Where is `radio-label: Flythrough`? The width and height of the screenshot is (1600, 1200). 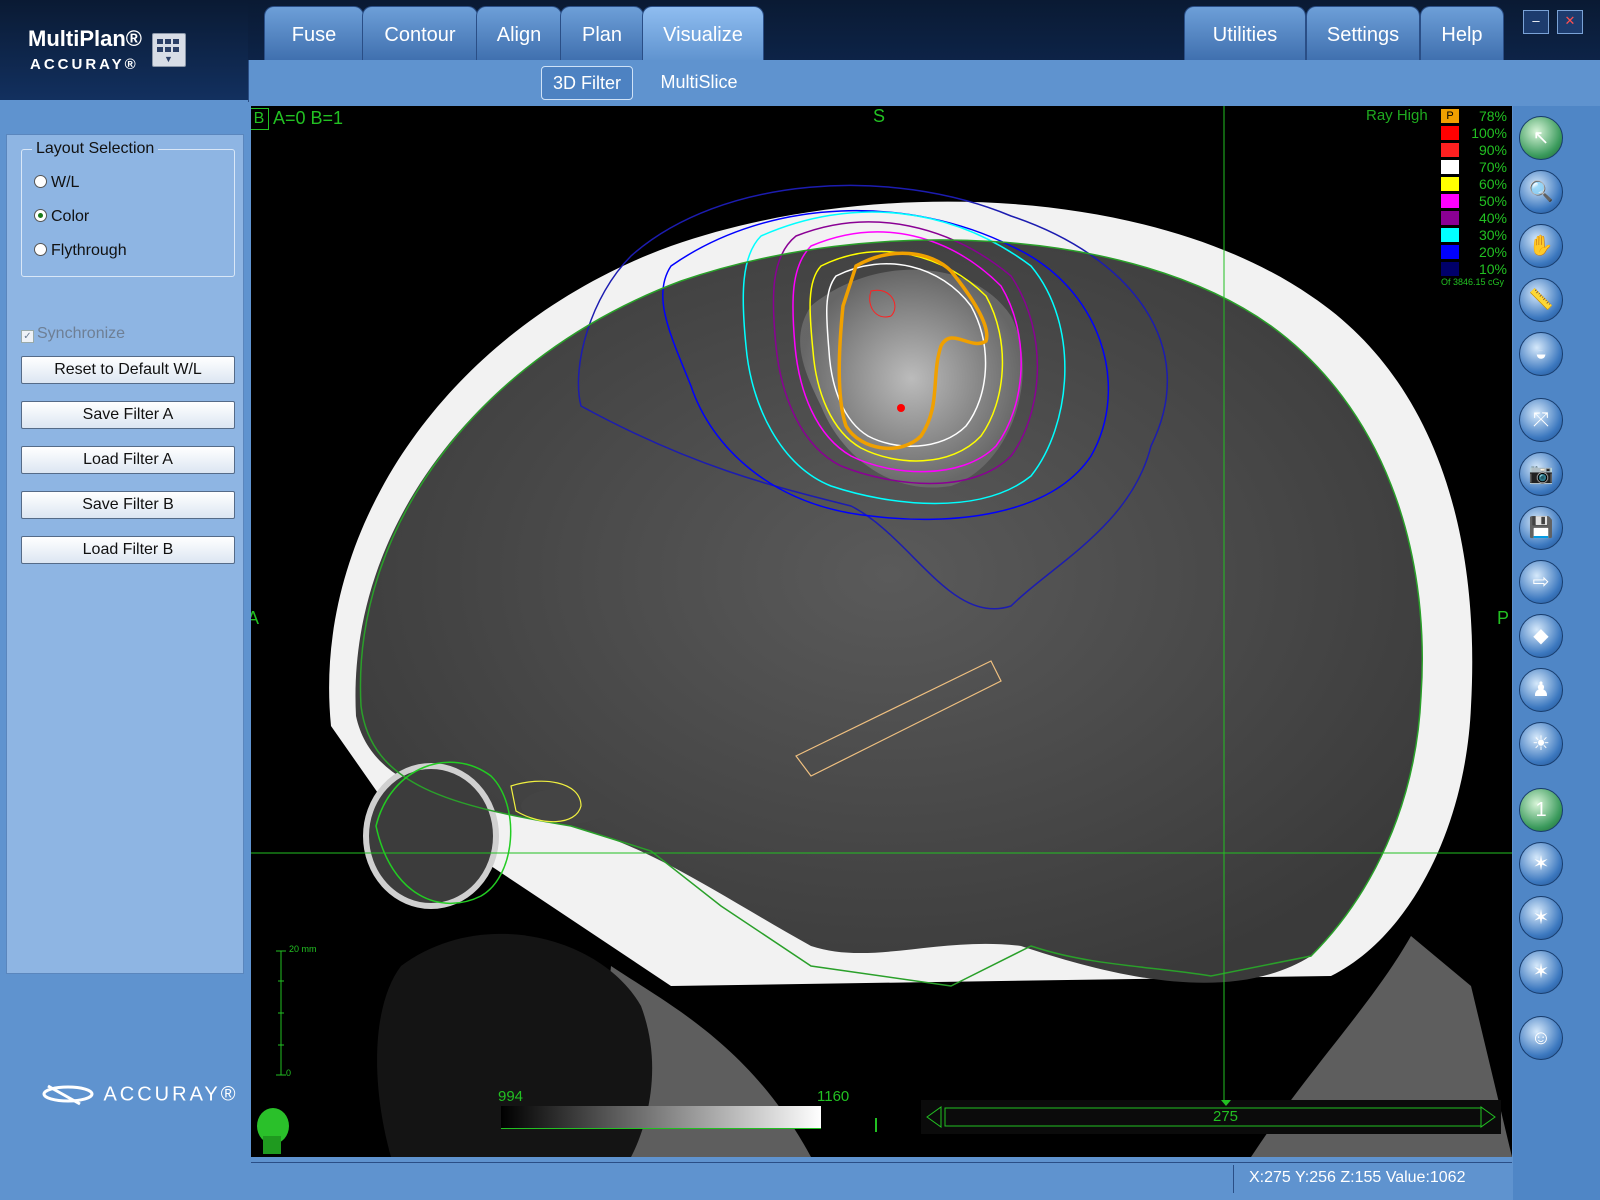 radio-label: Flythrough is located at coordinates (89, 250).